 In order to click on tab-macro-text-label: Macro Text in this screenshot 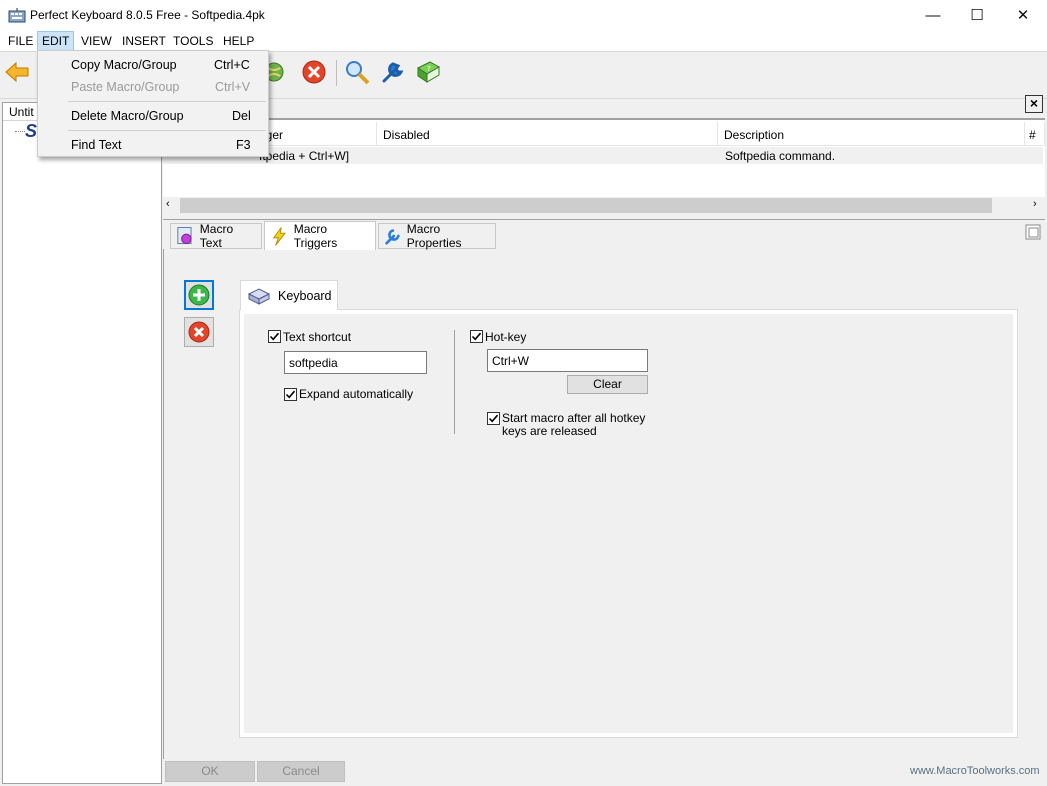, I will do `click(216, 236)`.